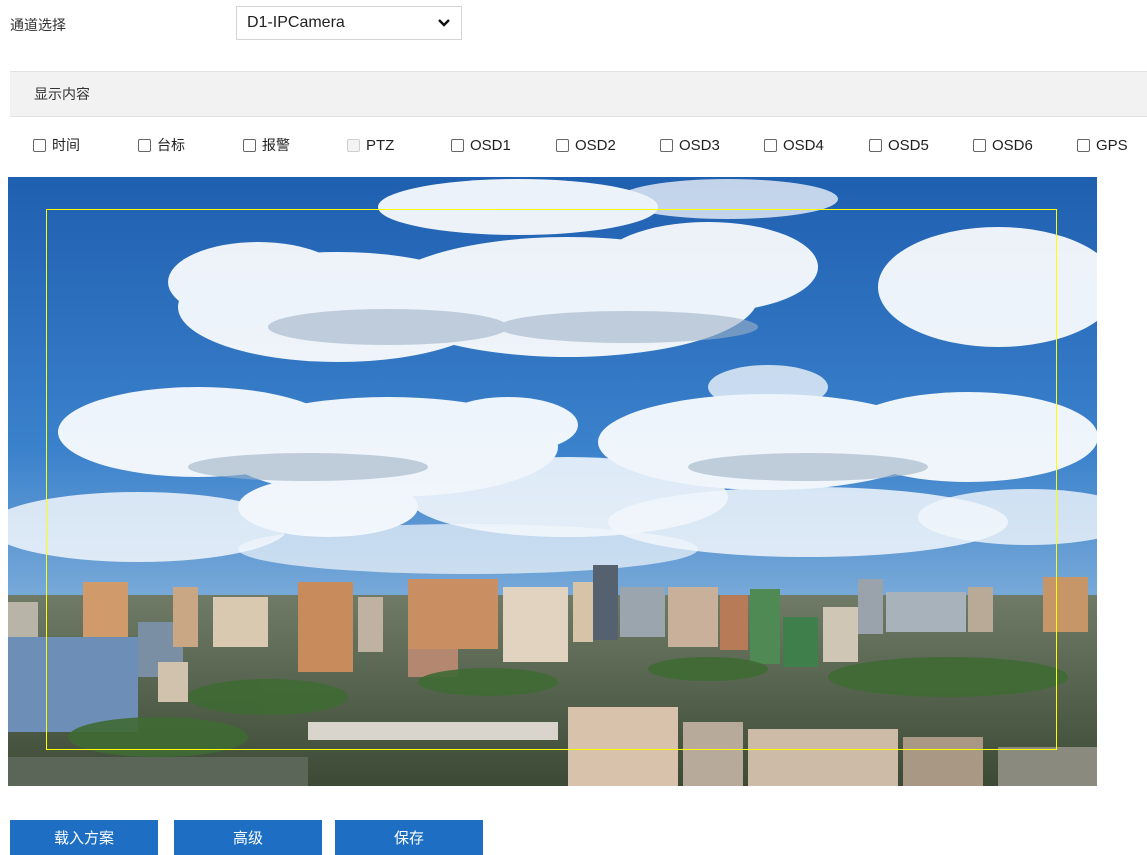 This screenshot has height=855, width=1147. What do you see at coordinates (699, 145) in the screenshot?
I see `option-osd3-label: OSD3` at bounding box center [699, 145].